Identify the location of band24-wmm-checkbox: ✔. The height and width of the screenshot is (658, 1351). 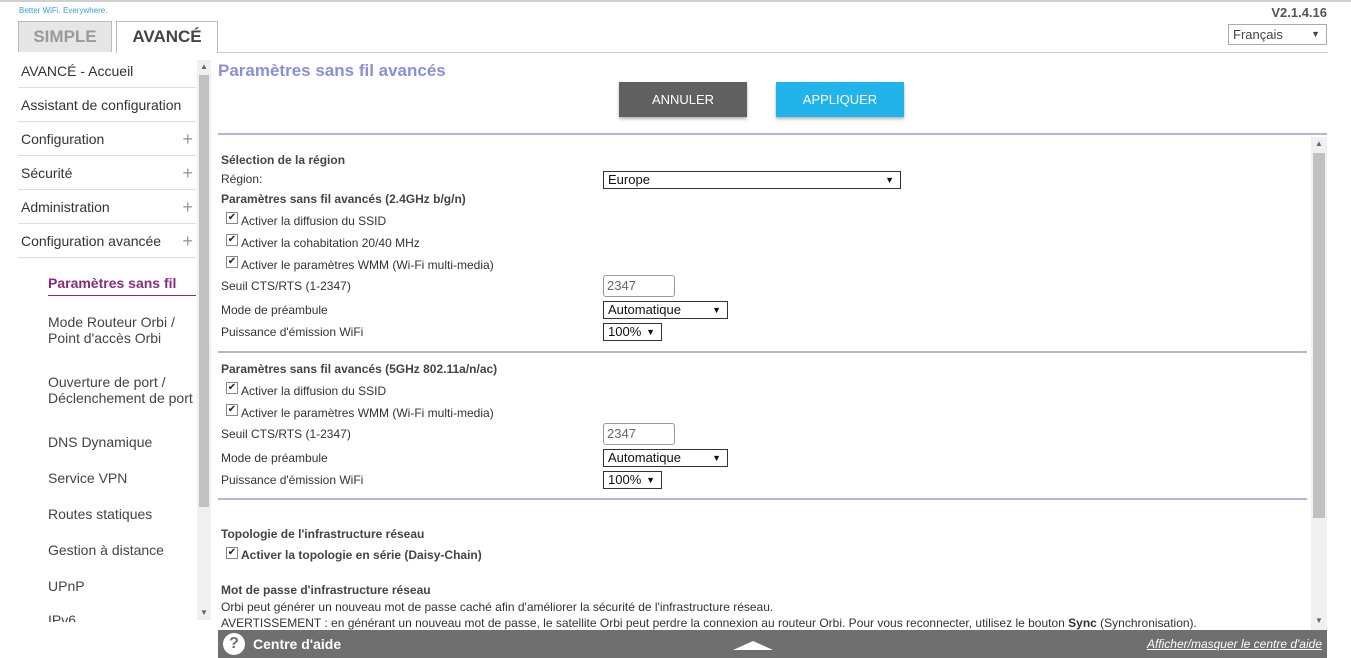
(232, 262).